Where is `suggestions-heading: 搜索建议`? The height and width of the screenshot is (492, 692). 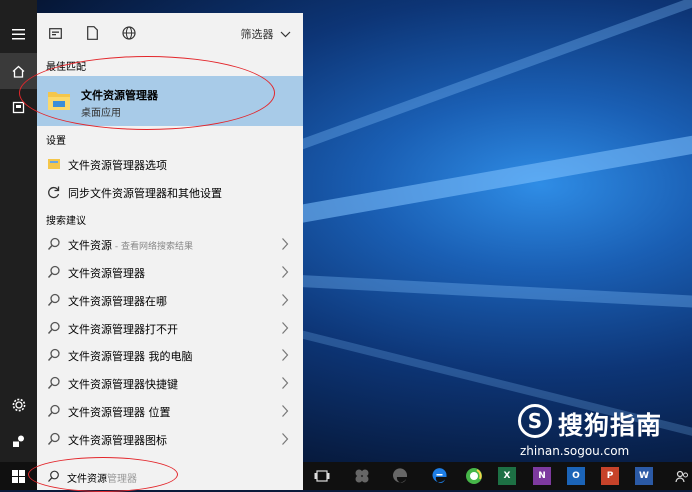
suggestions-heading: 搜索建议 is located at coordinates (66, 221).